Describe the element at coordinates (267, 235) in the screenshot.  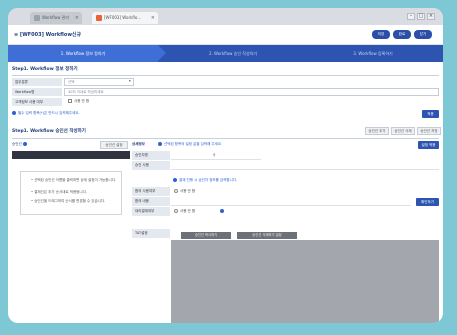
I see `delete-approval-setting-button: 승인선 삭제하기 설정` at that location.